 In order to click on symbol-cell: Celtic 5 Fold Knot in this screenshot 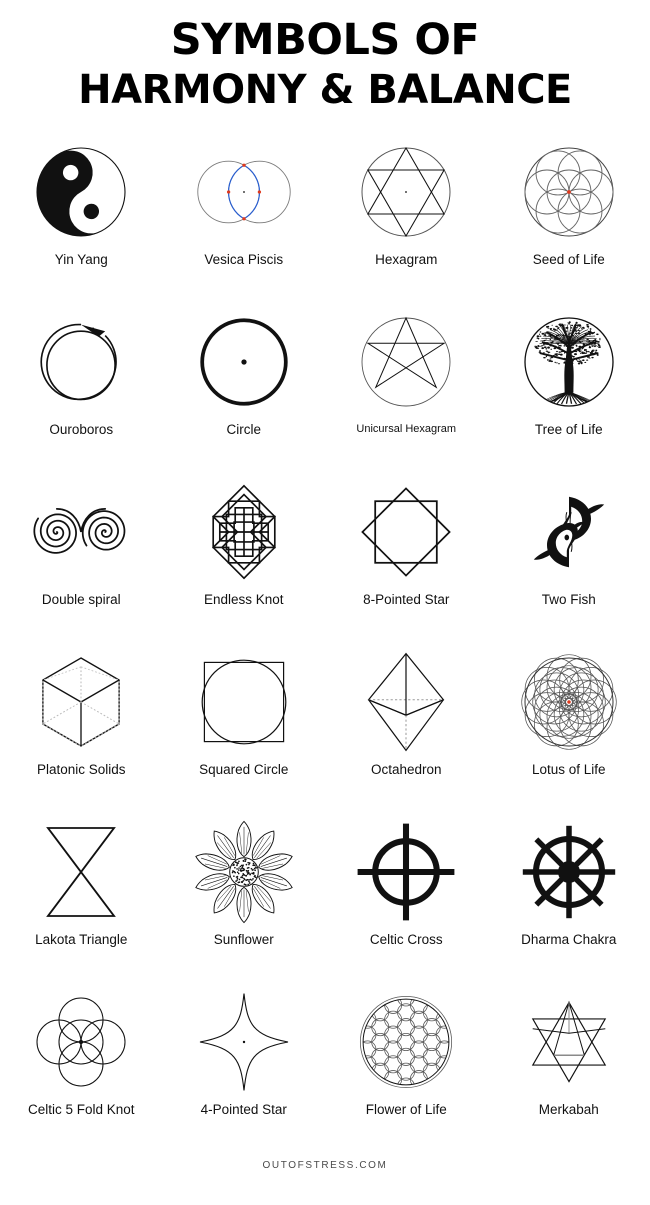, I will do `click(81, 1072)`.